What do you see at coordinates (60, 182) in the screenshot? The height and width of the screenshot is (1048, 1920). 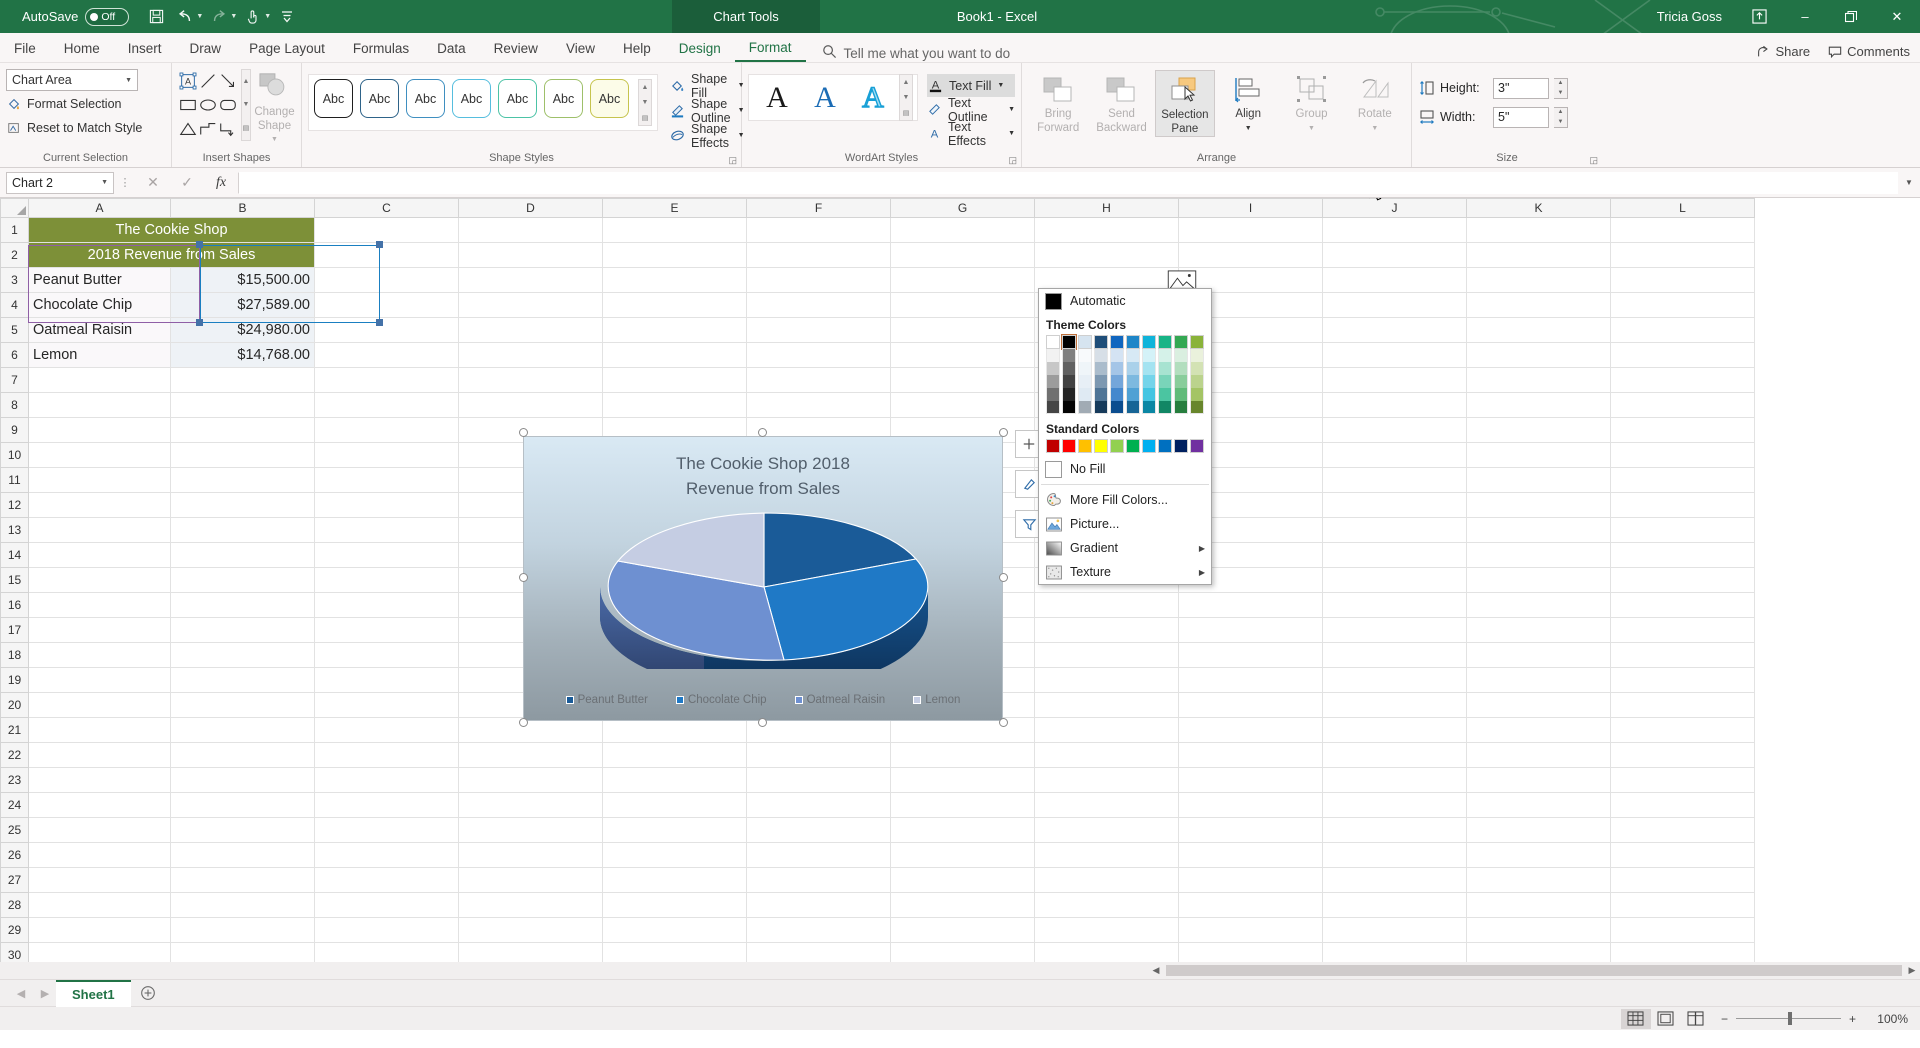 I see `name-box: Chart 2 ▼` at bounding box center [60, 182].